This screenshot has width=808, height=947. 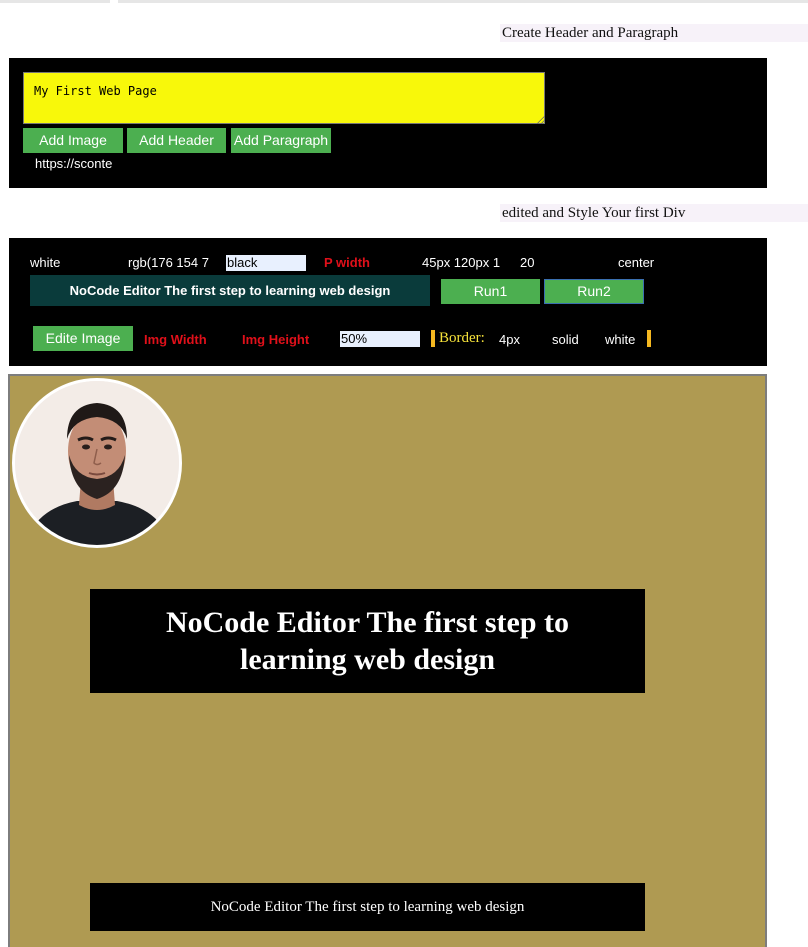 What do you see at coordinates (176, 140) in the screenshot?
I see `add-header-button: Add Header` at bounding box center [176, 140].